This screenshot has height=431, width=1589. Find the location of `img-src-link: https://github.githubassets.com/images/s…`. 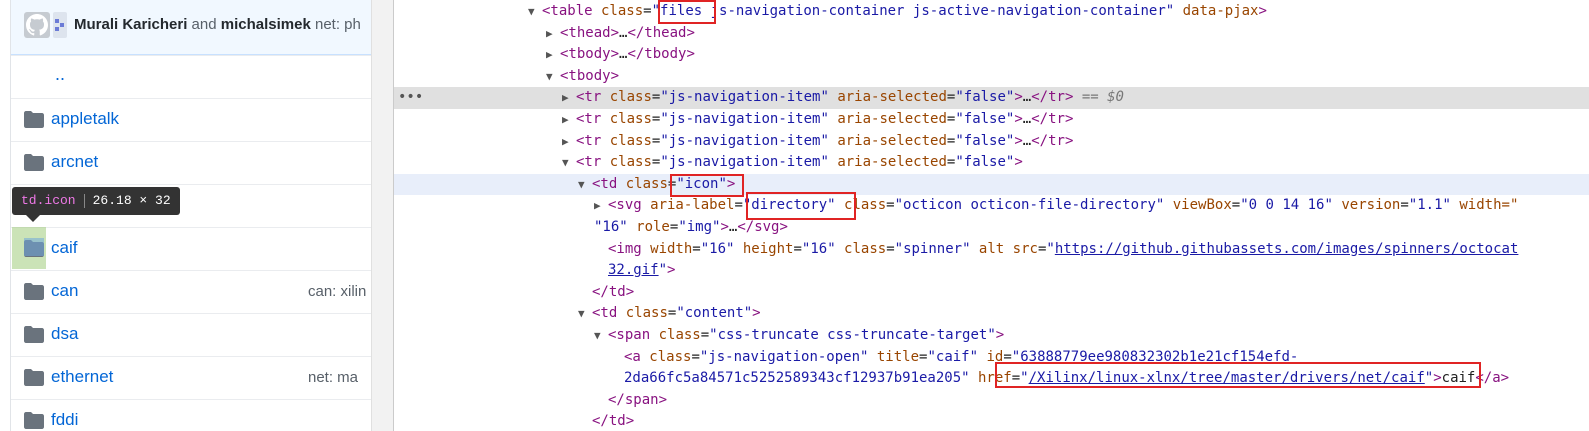

img-src-link: https://github.githubassets.com/images/s… is located at coordinates (1287, 249).